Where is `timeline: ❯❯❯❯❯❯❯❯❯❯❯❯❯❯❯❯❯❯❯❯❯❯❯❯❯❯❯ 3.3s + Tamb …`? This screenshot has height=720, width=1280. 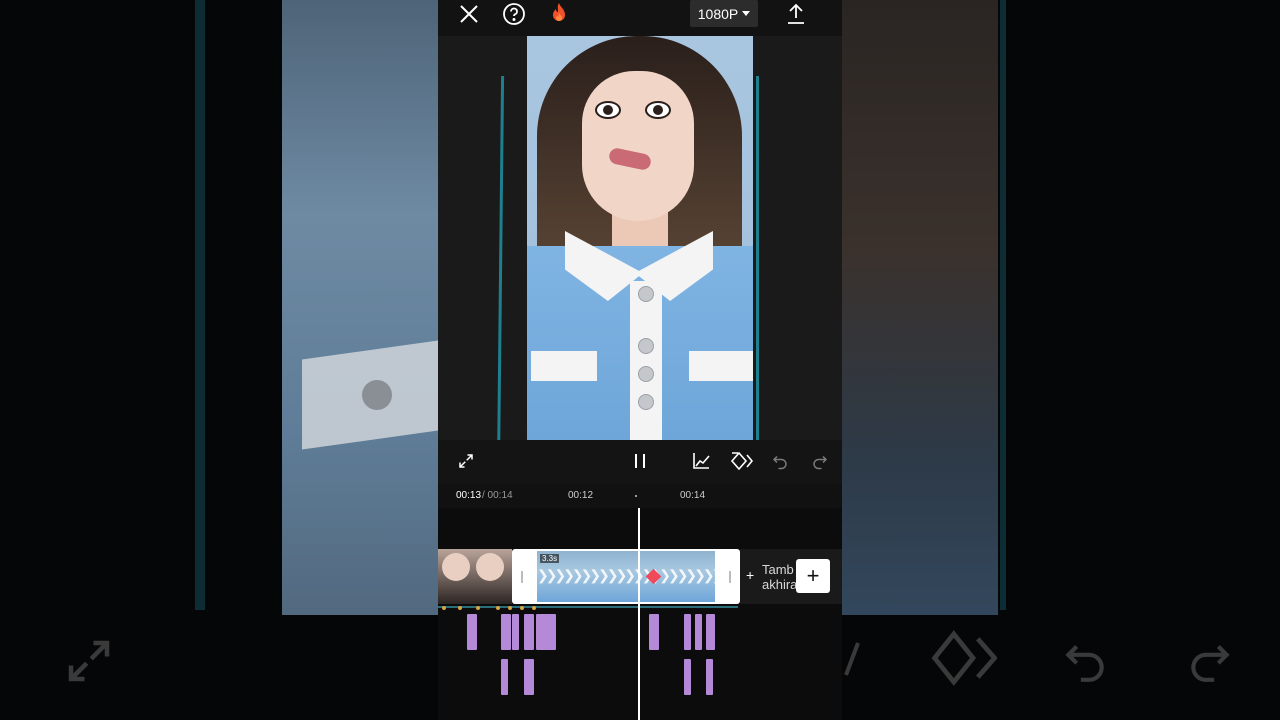 timeline: ❯❯❯❯❯❯❯❯❯❯❯❯❯❯❯❯❯❯❯❯❯❯❯❯❯❯❯ 3.3s + Tamb … is located at coordinates (640, 614).